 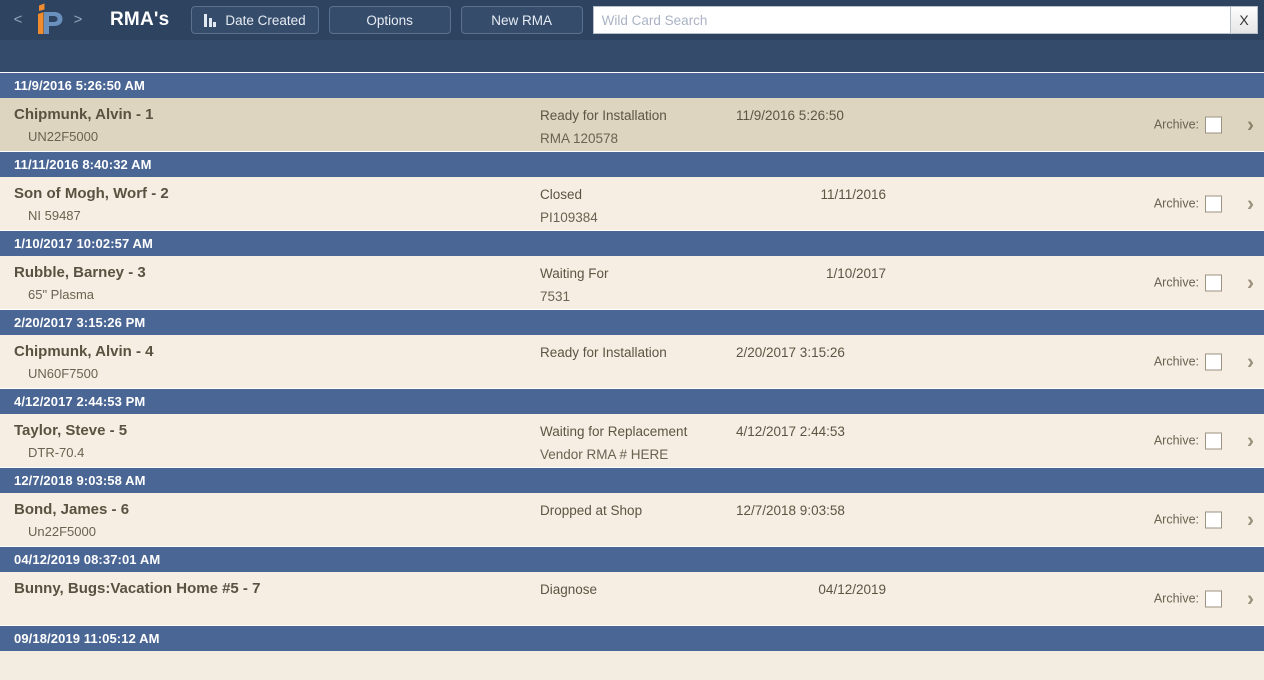 I want to click on page-title: RMA's, so click(x=140, y=19).